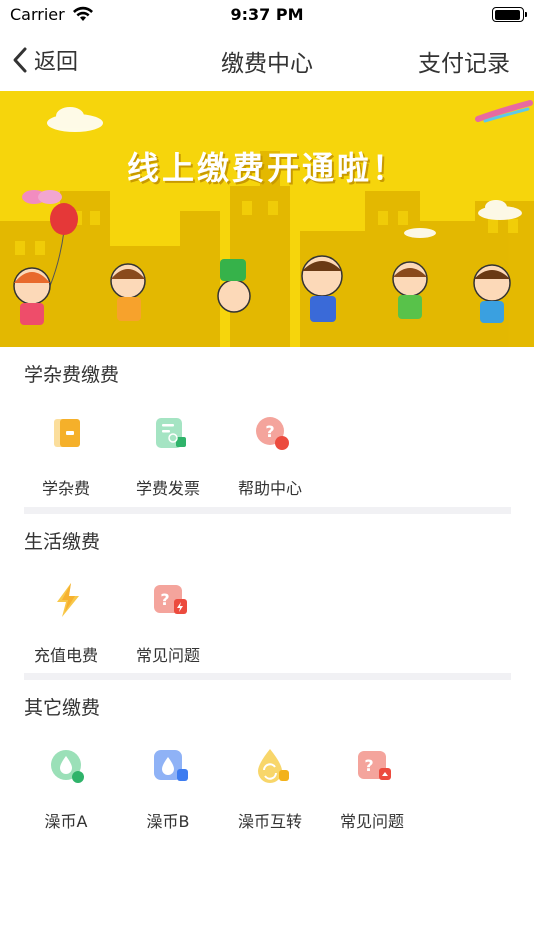  What do you see at coordinates (167, 488) in the screenshot?
I see `tuition-invoice-label: 学费发票` at bounding box center [167, 488].